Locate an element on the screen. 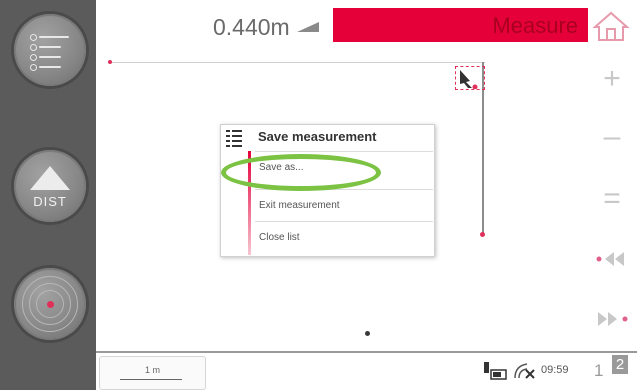  left-panel: DIST is located at coordinates (48, 195).